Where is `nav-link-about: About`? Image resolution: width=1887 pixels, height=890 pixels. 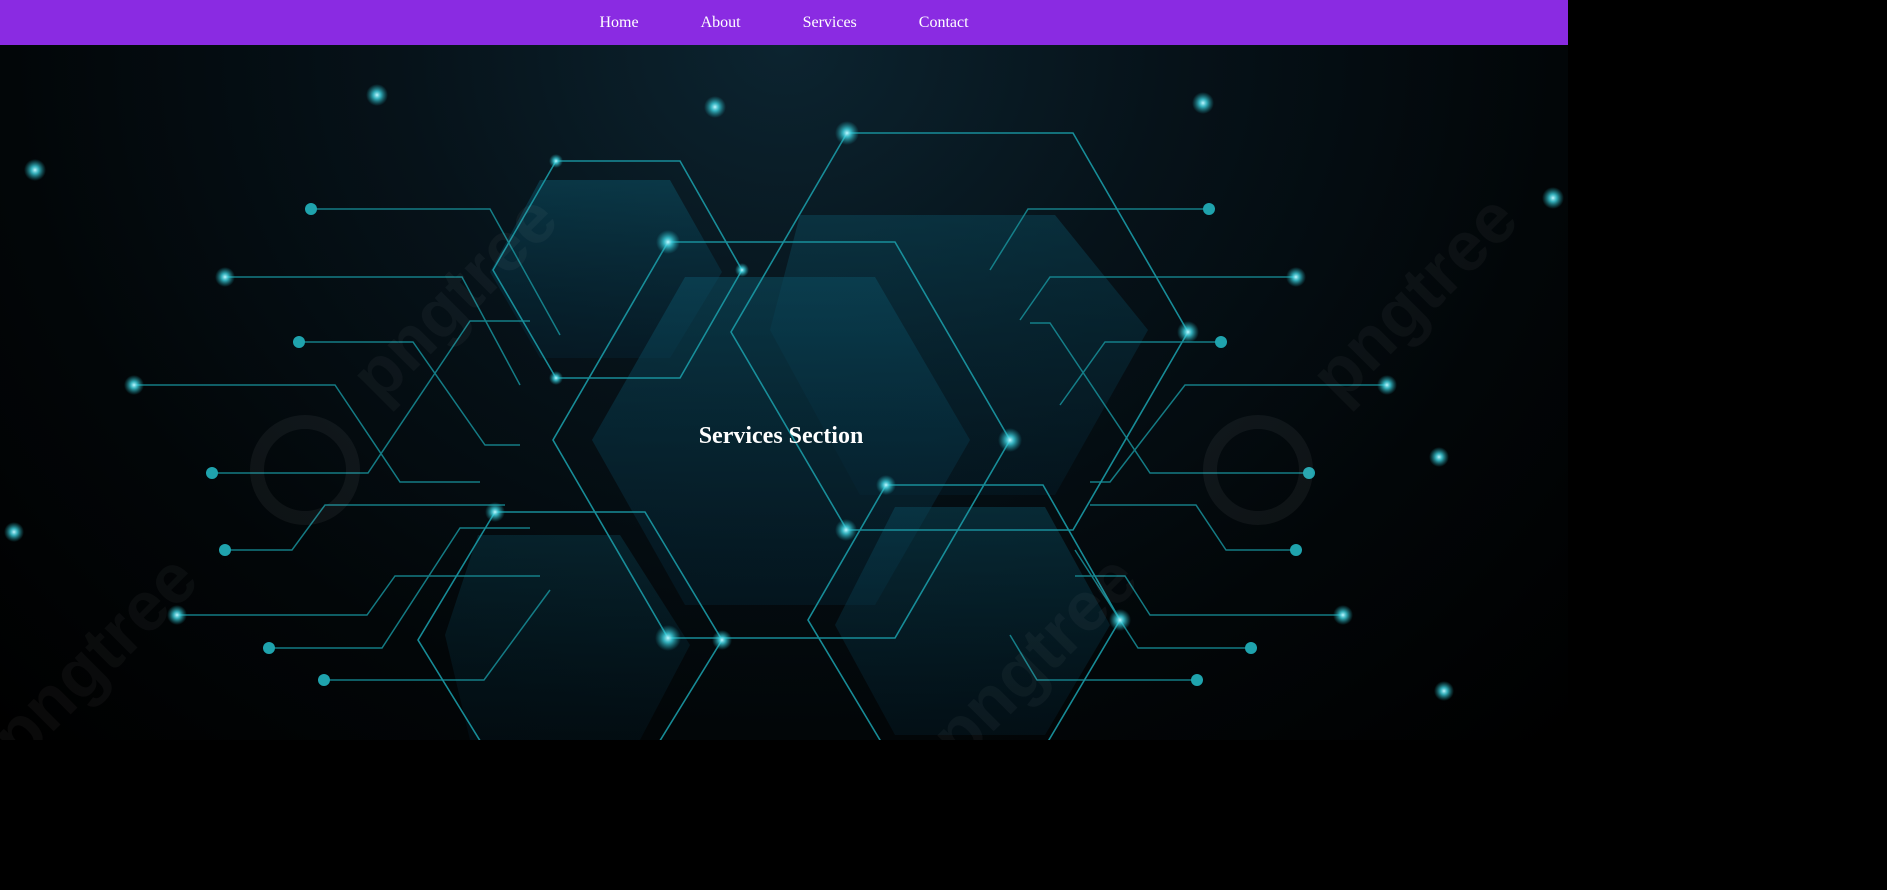 nav-link-about: About is located at coordinates (721, 23).